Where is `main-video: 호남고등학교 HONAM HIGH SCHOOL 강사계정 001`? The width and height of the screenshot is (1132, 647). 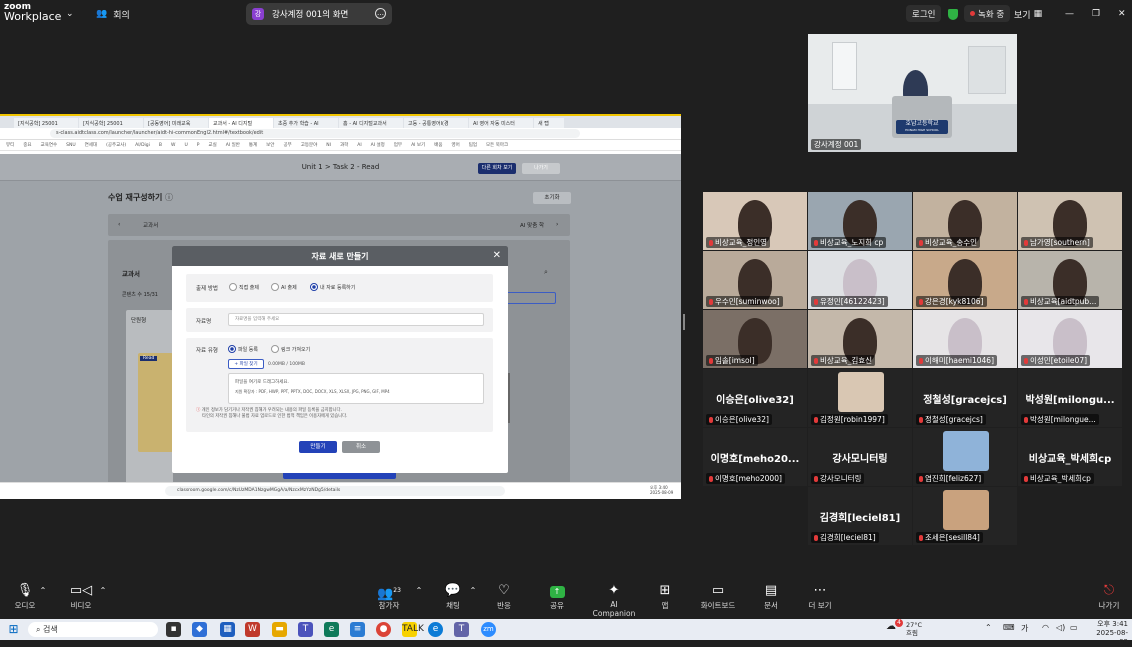 main-video: 호남고등학교 HONAM HIGH SCHOOL 강사계정 001 is located at coordinates (912, 93).